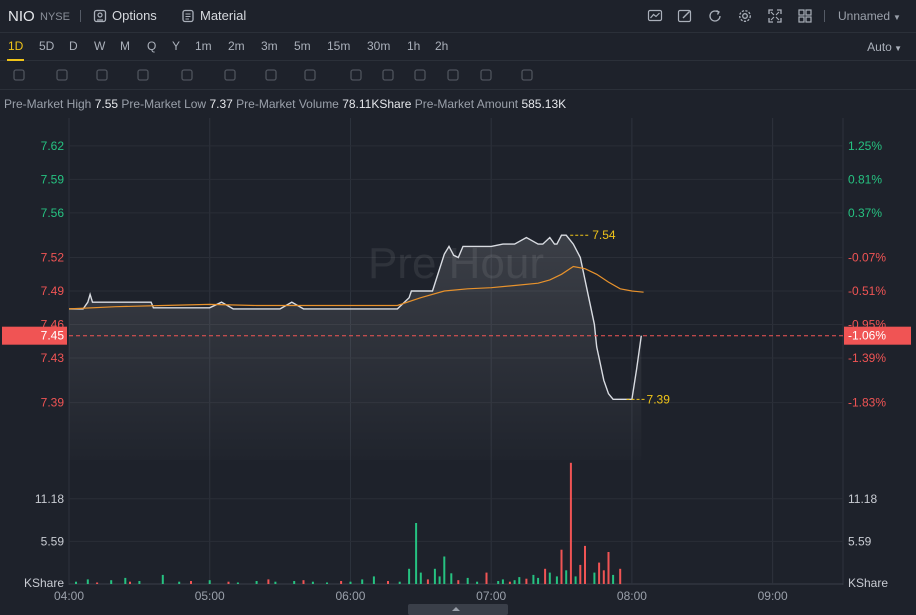 This screenshot has width=916, height=615. Describe the element at coordinates (868, 583) in the screenshot. I see `volume-unit-right: KShare` at that location.